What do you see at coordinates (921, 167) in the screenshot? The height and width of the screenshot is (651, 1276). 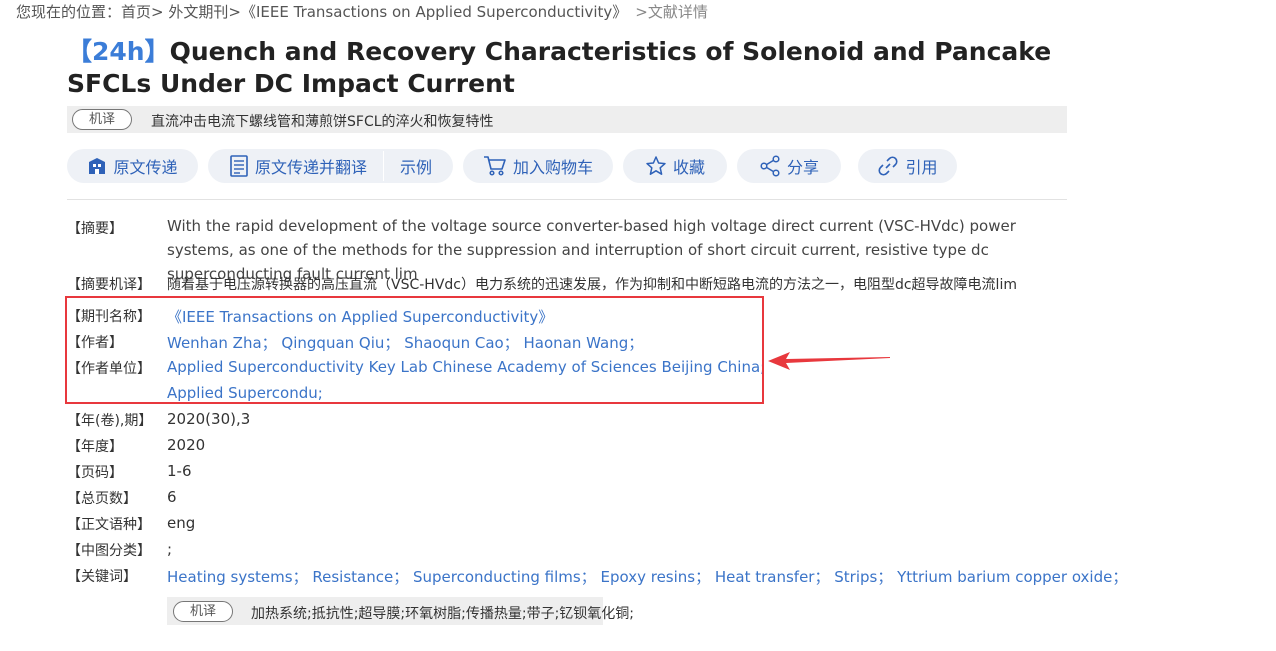 I see `cite-label: 引用` at bounding box center [921, 167].